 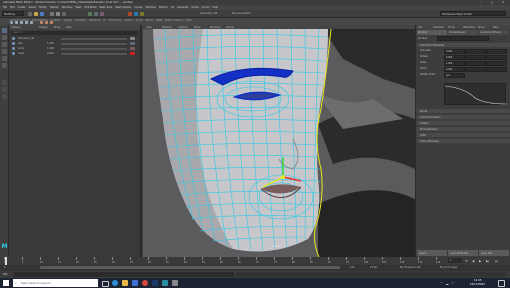 I want to click on live-surface-label: No Live Surface, so click(x=241, y=13).